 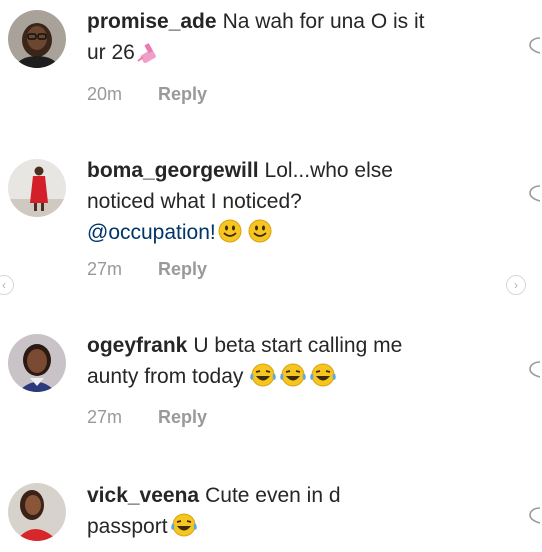 I want to click on comment-text-line2: passport, so click(x=127, y=526).